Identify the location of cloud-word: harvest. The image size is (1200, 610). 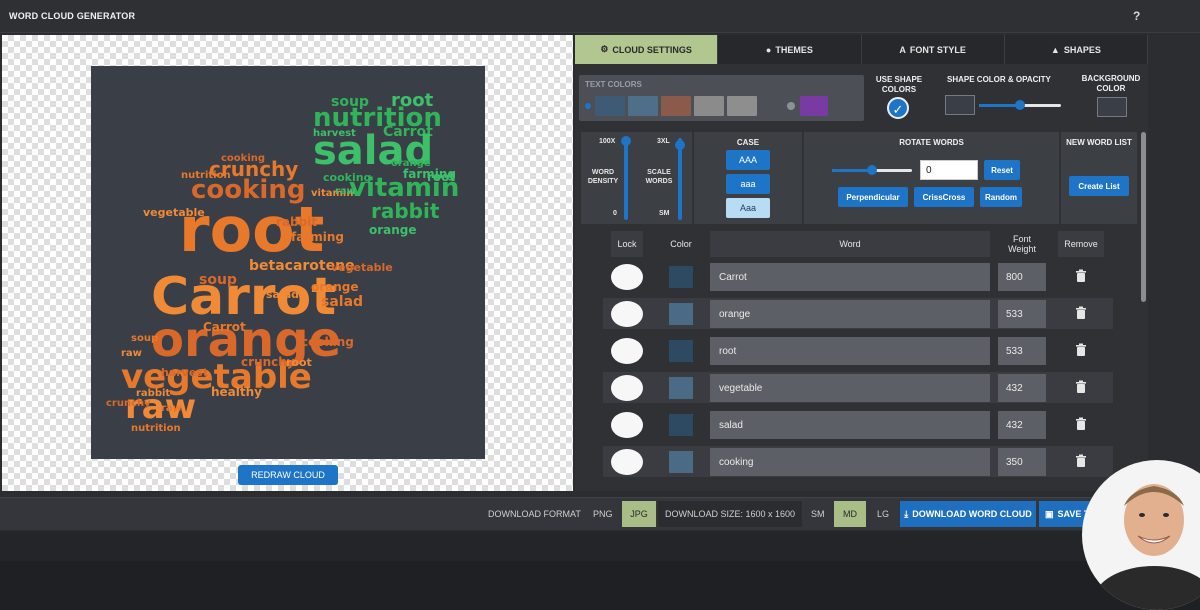
(184, 372).